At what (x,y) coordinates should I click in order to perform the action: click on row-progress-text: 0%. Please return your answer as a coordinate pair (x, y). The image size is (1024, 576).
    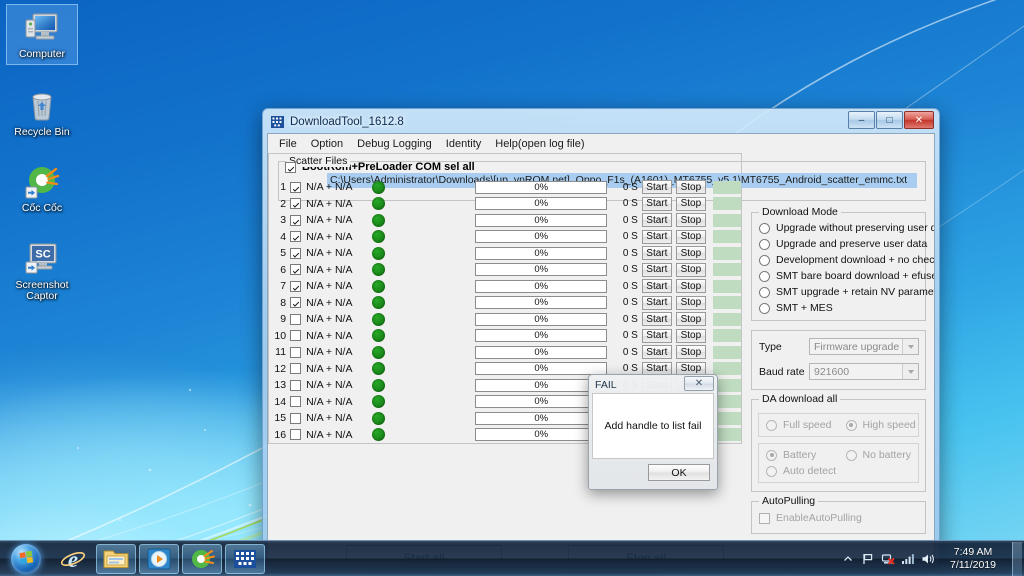
    Looking at the image, I should click on (541, 435).